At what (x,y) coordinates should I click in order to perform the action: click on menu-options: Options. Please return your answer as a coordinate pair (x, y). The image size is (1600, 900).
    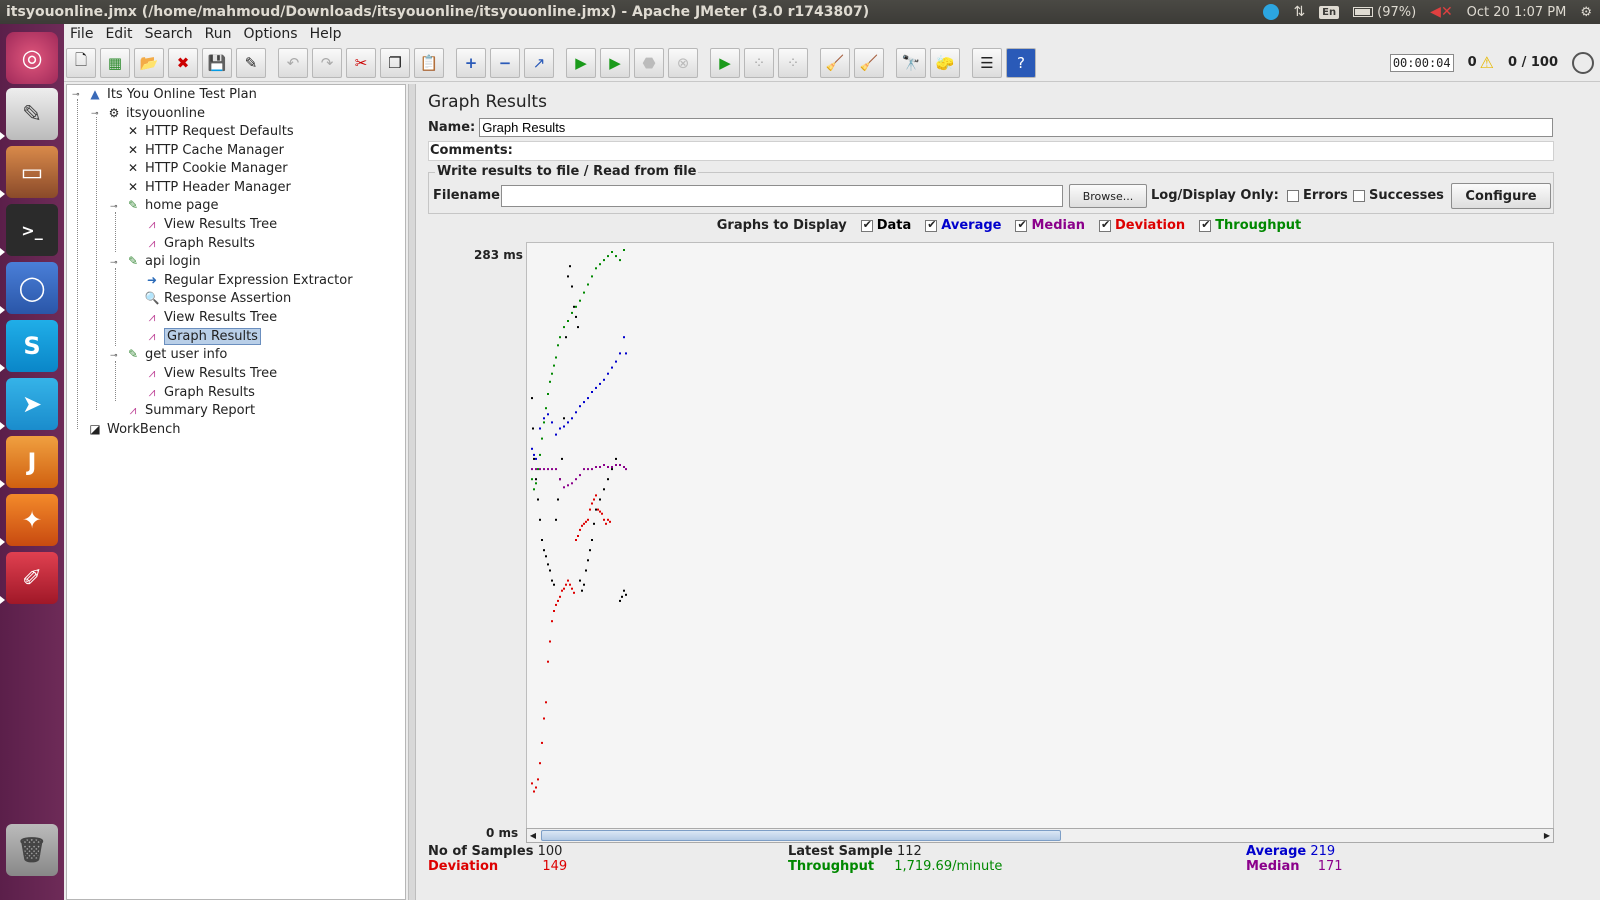
    Looking at the image, I should click on (271, 34).